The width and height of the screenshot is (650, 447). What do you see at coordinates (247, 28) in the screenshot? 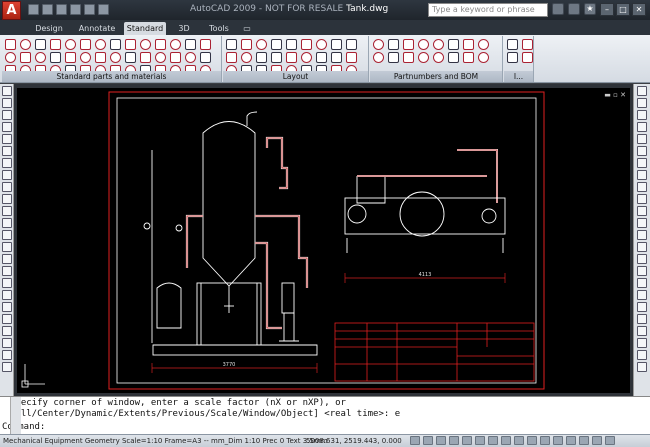
I see `ribbon-minimize-icon: ▭` at bounding box center [247, 28].